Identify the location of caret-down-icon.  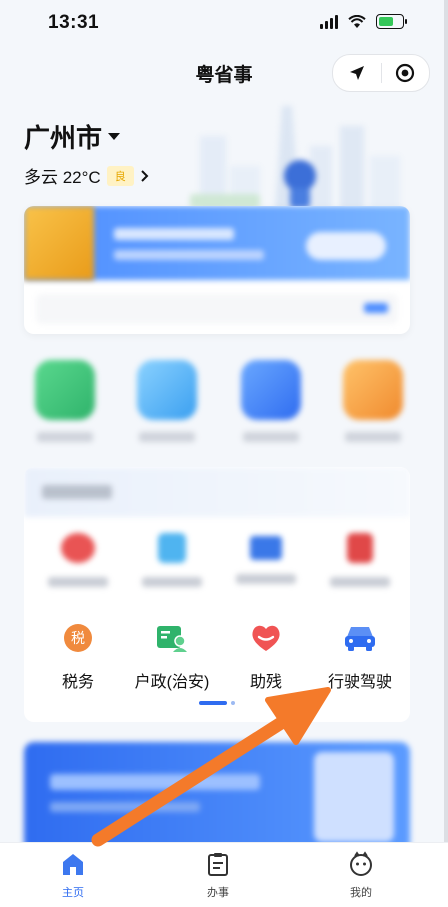
(114, 136).